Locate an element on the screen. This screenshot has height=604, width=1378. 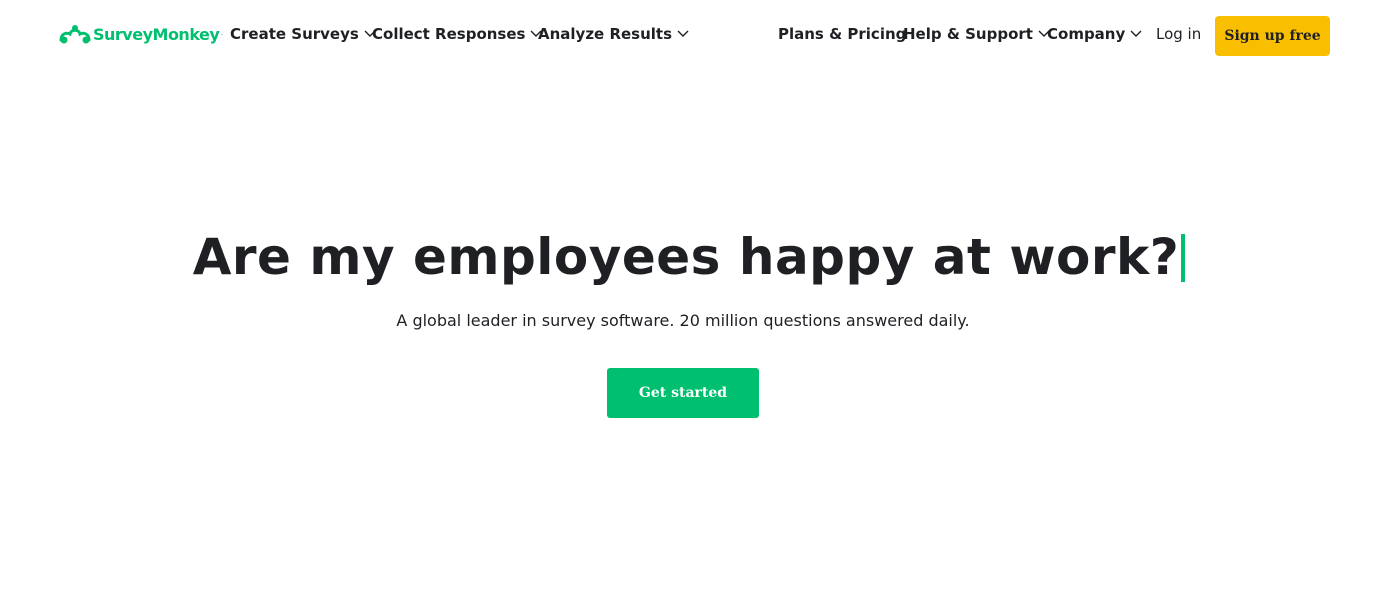
nav-company-label: Company is located at coordinates (1086, 34).